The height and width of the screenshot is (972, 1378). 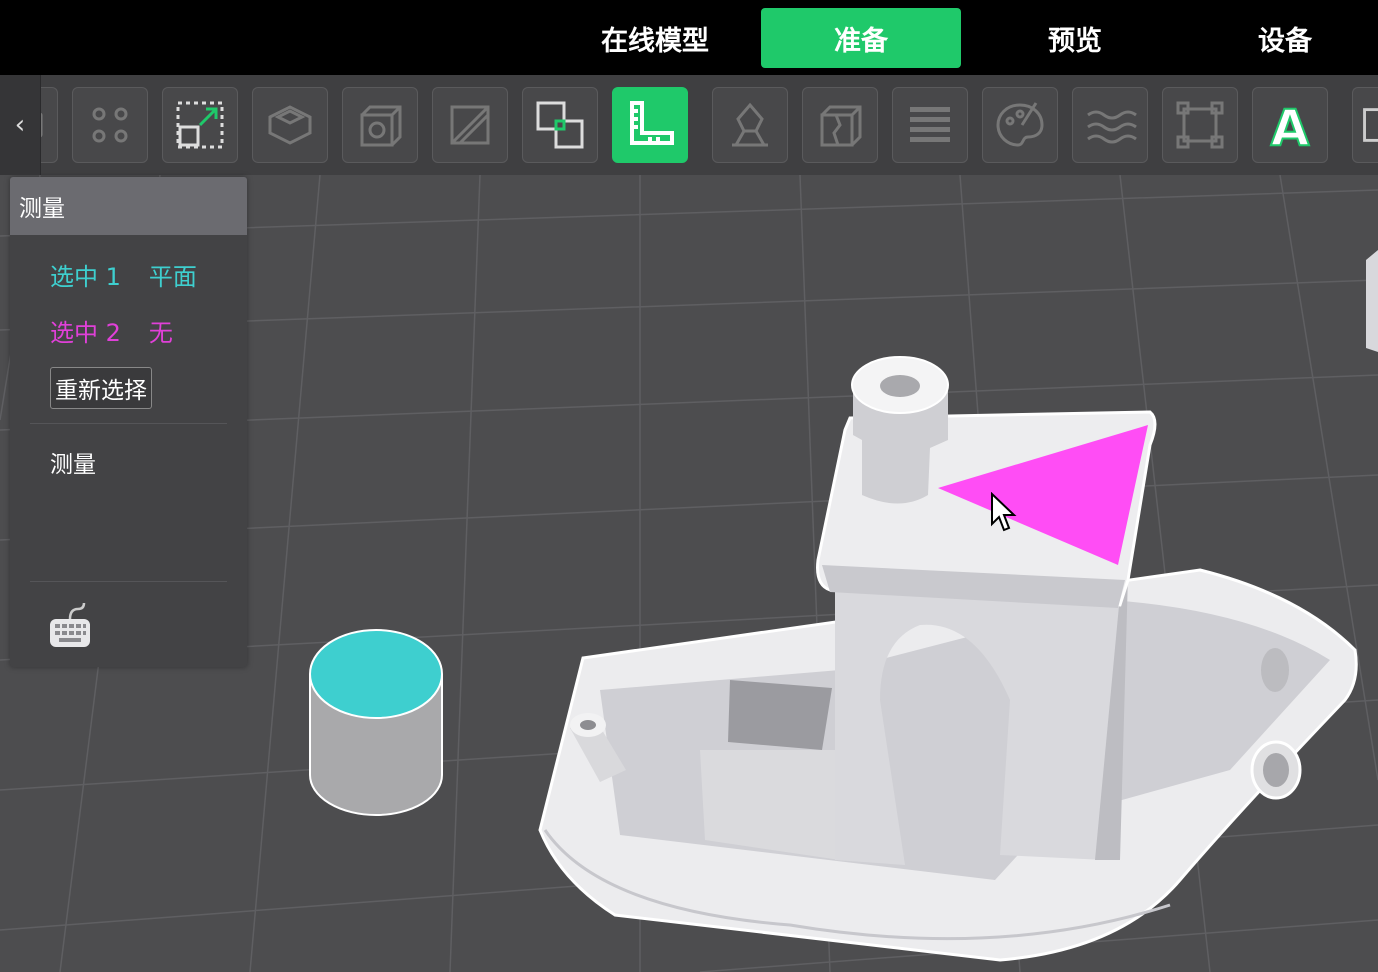 I want to click on toolbar-tool-hollow, so click(x=290, y=125).